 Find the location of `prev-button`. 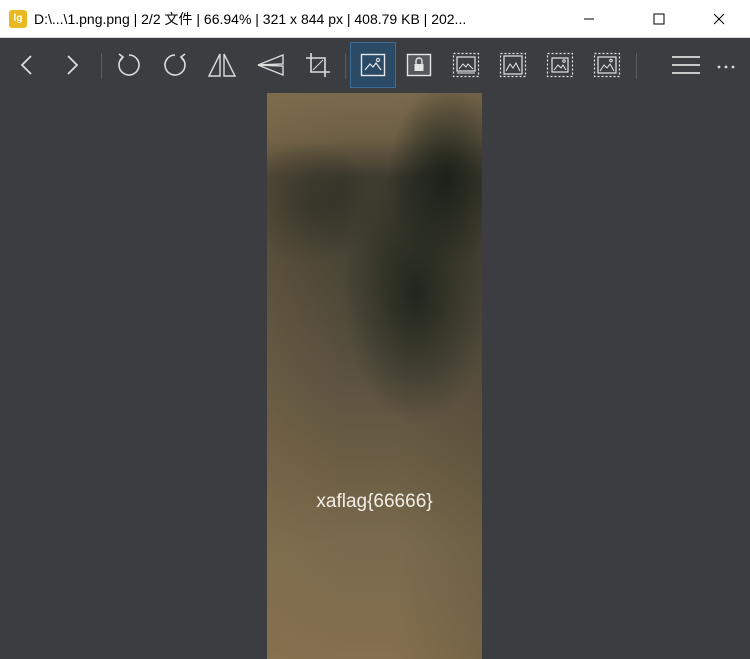

prev-button is located at coordinates (27, 65).